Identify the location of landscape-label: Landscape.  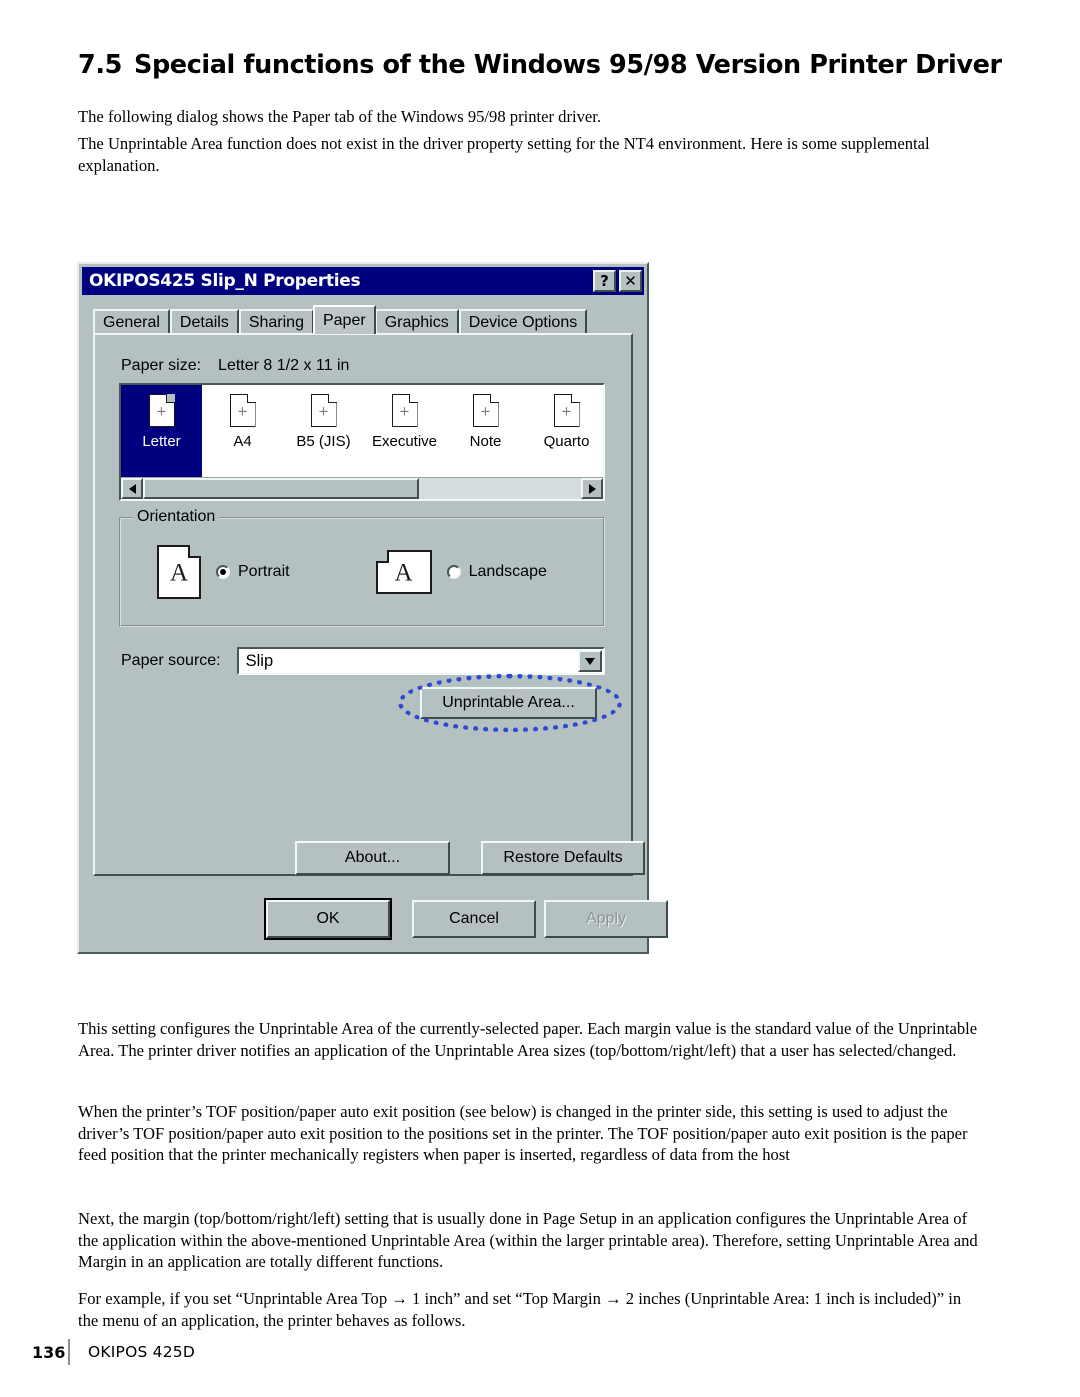
(507, 571).